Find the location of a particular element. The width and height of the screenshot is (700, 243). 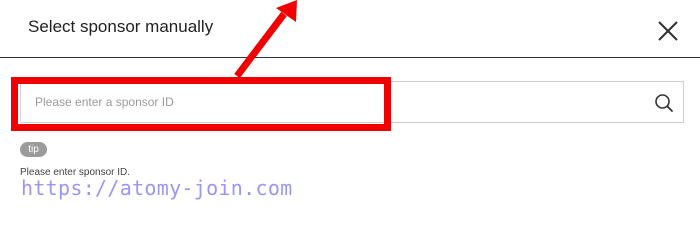

close-button is located at coordinates (668, 31).